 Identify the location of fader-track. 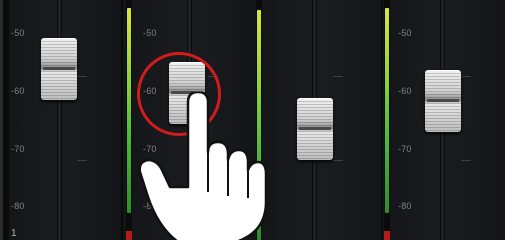
(59, 120).